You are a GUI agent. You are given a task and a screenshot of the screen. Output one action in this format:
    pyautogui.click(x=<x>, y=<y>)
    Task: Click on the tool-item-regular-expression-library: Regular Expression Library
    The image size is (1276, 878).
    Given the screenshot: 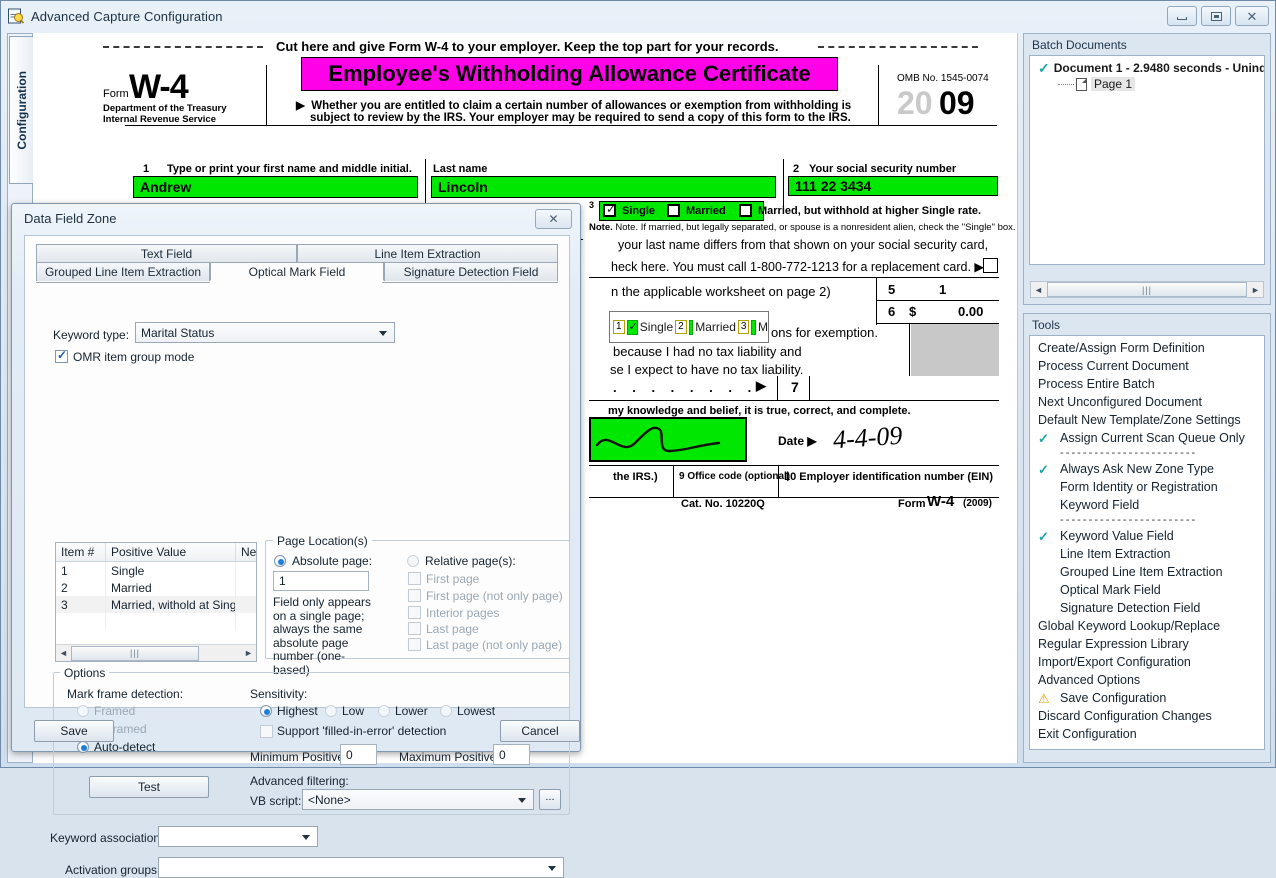 What is the action you would take?
    pyautogui.click(x=1147, y=644)
    